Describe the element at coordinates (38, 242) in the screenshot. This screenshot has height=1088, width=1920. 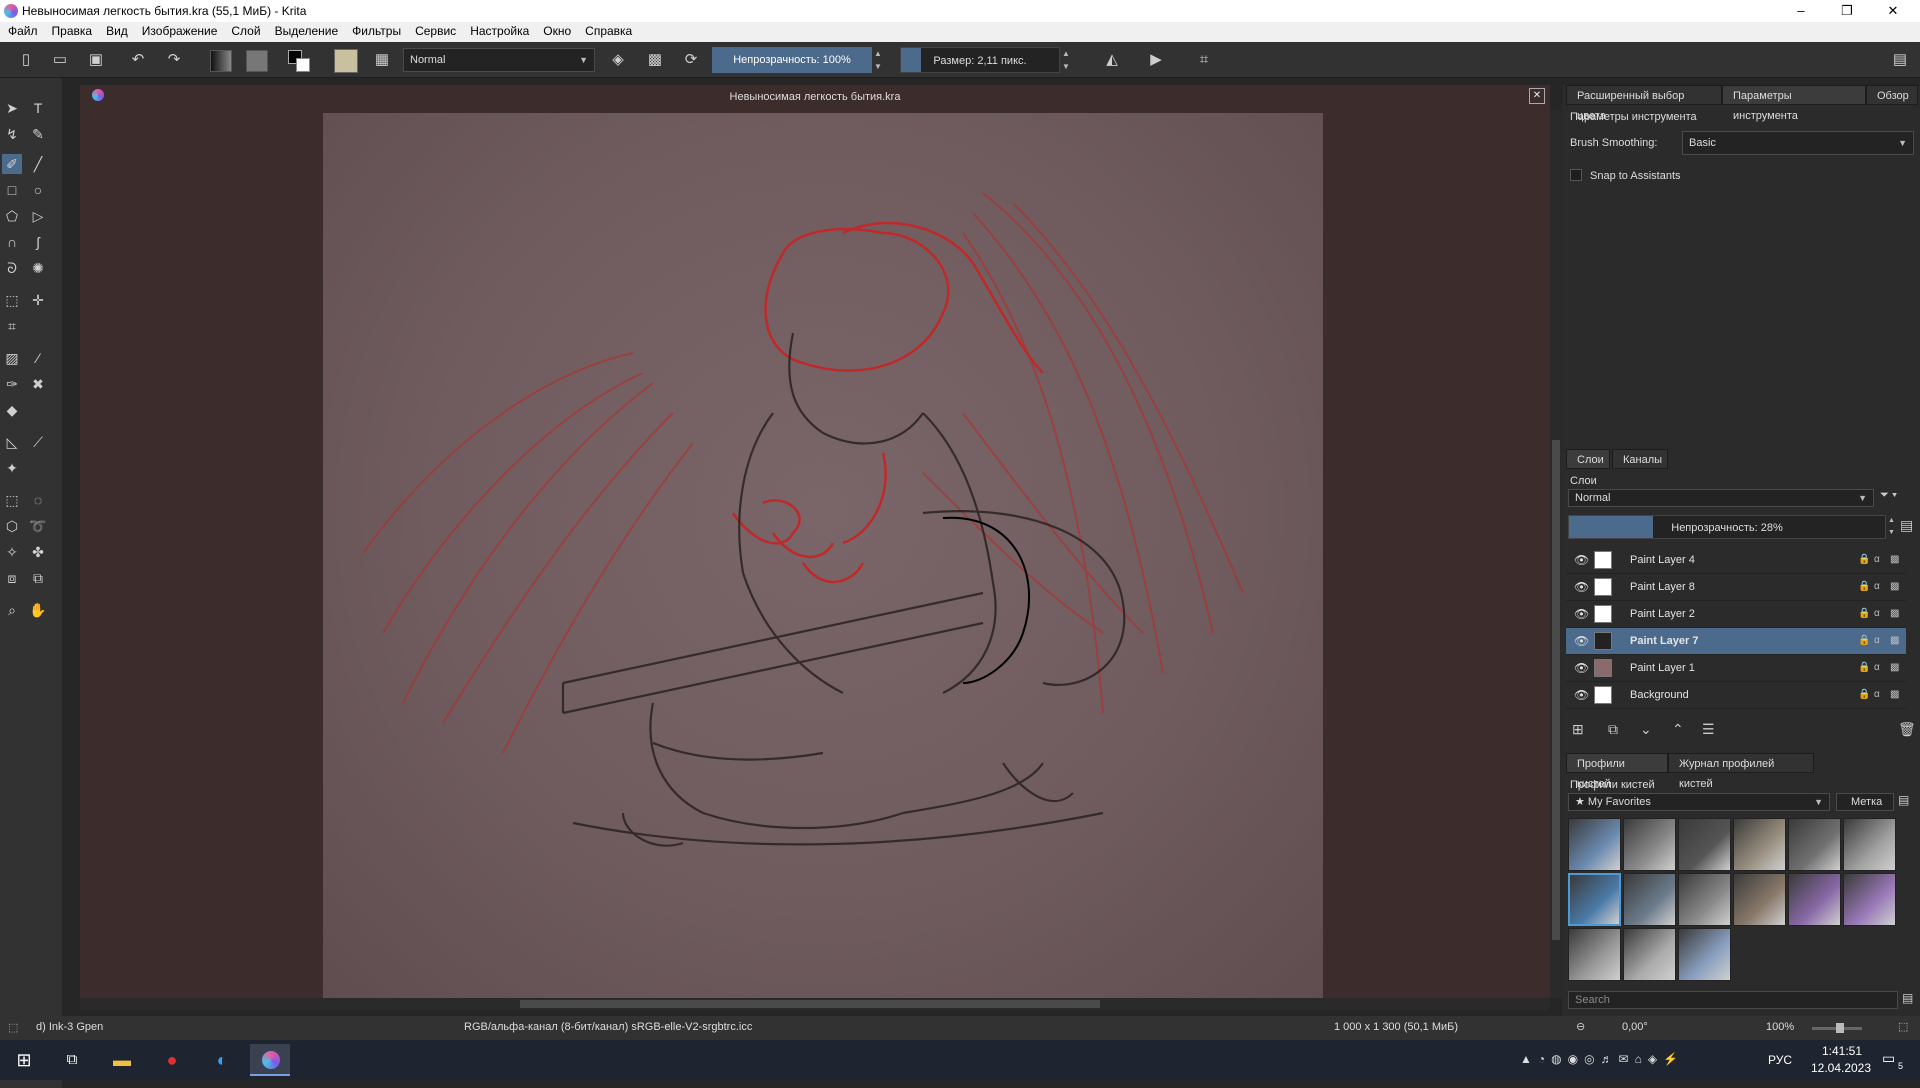
I see `freehand-path-tool-icon: ʃ` at that location.